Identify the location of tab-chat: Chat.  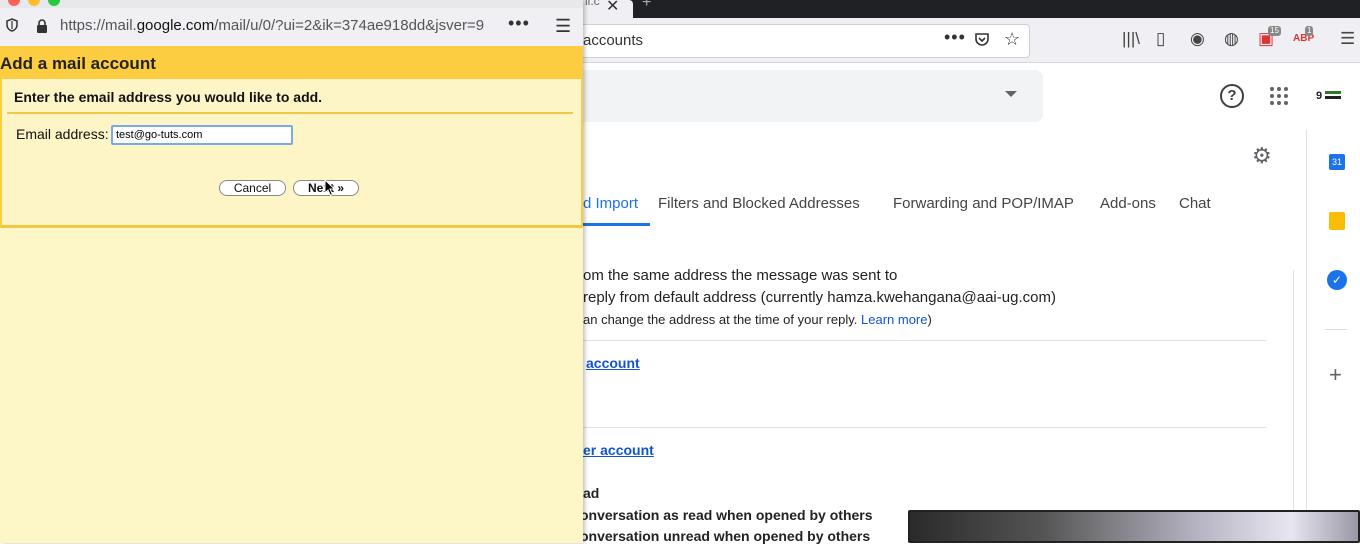
(1195, 203).